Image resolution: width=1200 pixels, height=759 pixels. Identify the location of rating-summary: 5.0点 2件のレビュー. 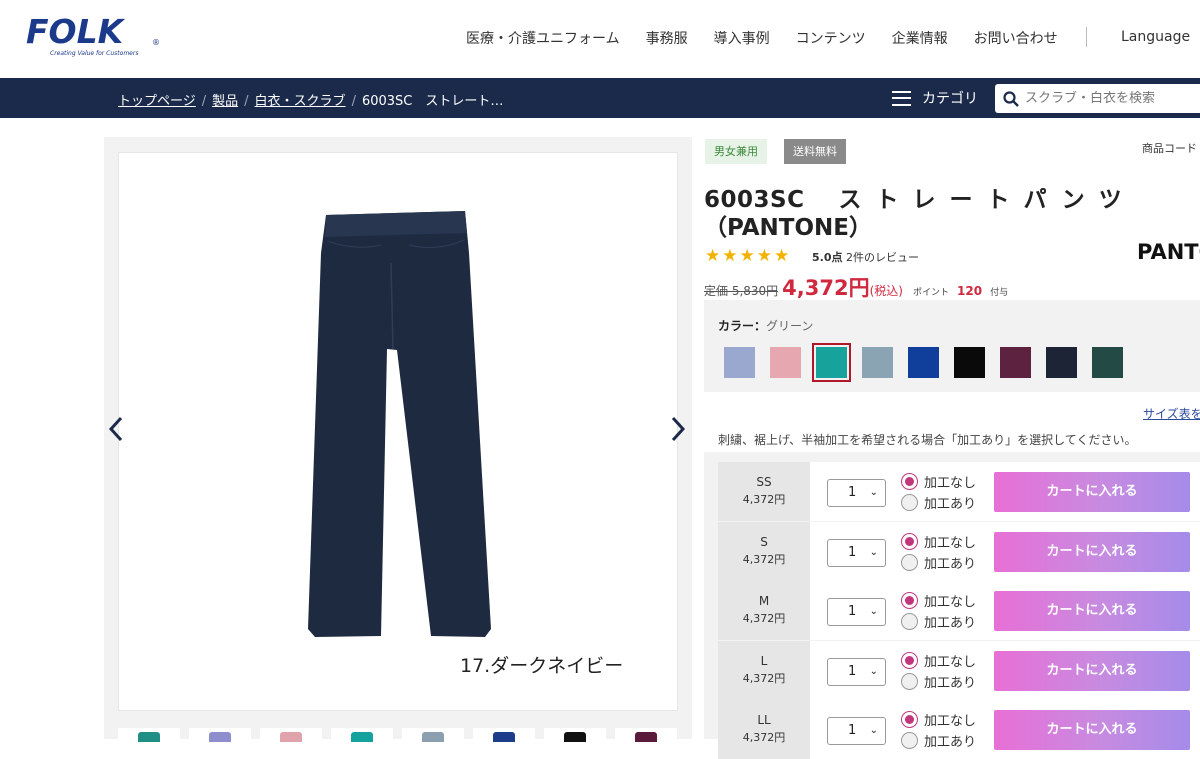
(865, 257).